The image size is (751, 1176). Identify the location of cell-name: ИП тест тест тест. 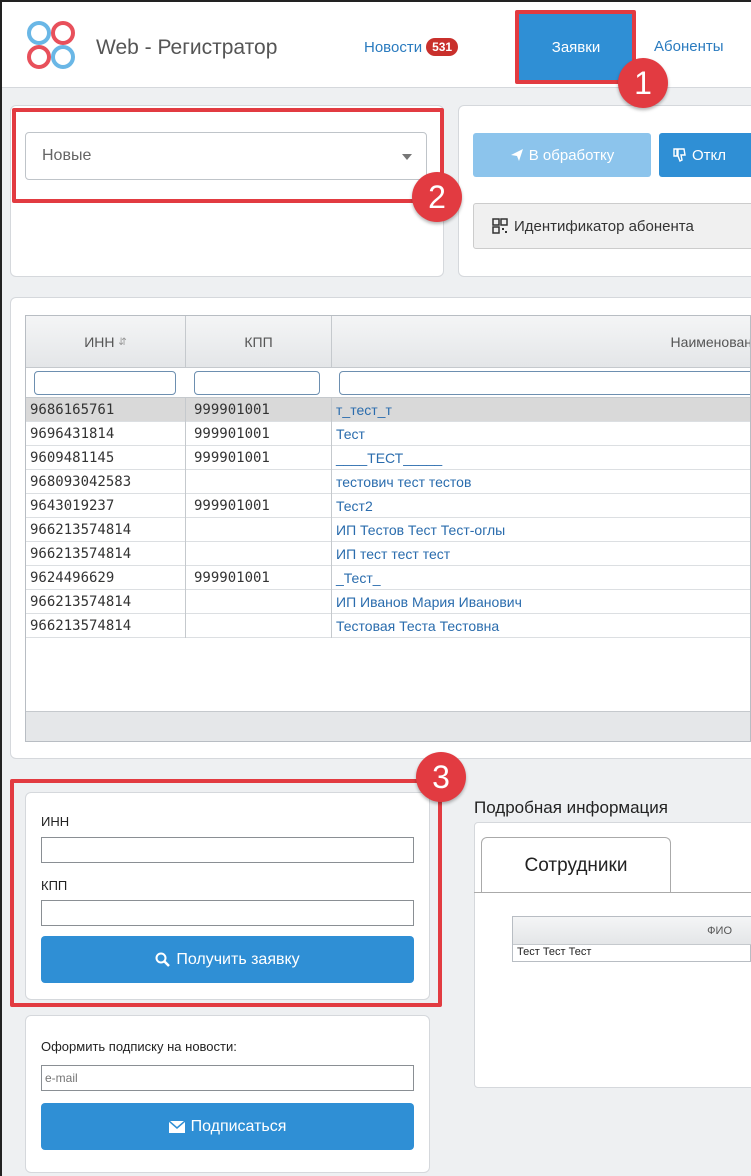
(393, 554).